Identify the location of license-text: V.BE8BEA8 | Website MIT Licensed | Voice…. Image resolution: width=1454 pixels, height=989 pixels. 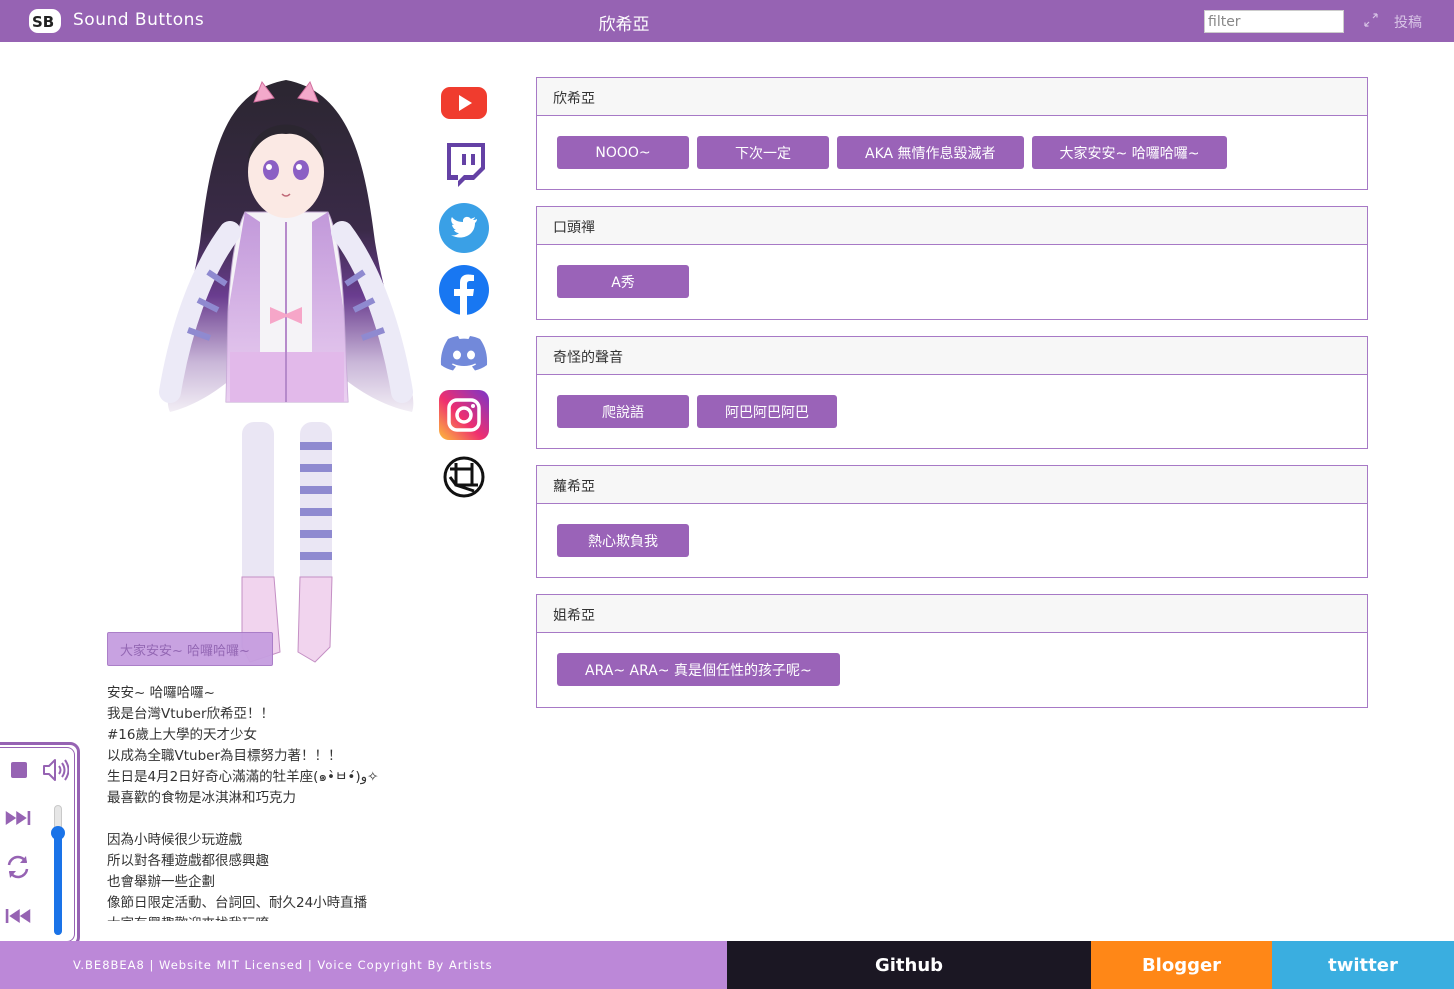
(363, 965).